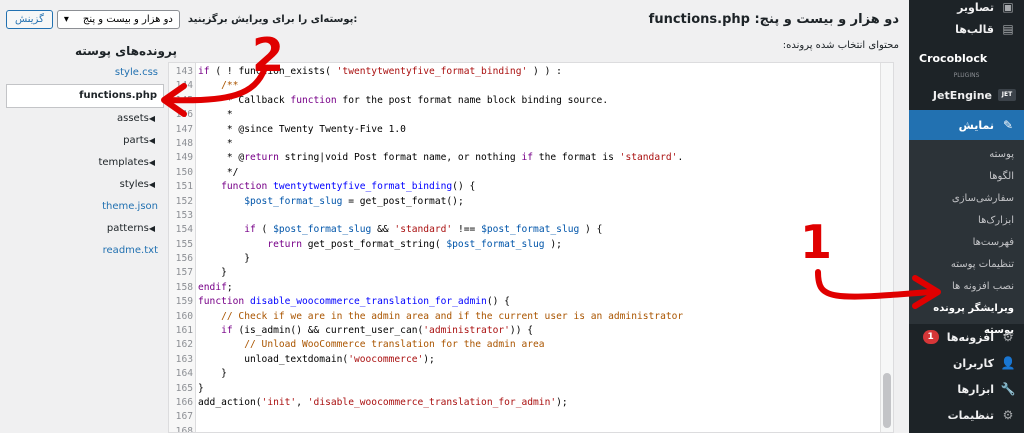  Describe the element at coordinates (773, 19) in the screenshot. I see `page-title: دو هزار و بیست و پنج: functions.php` at that location.